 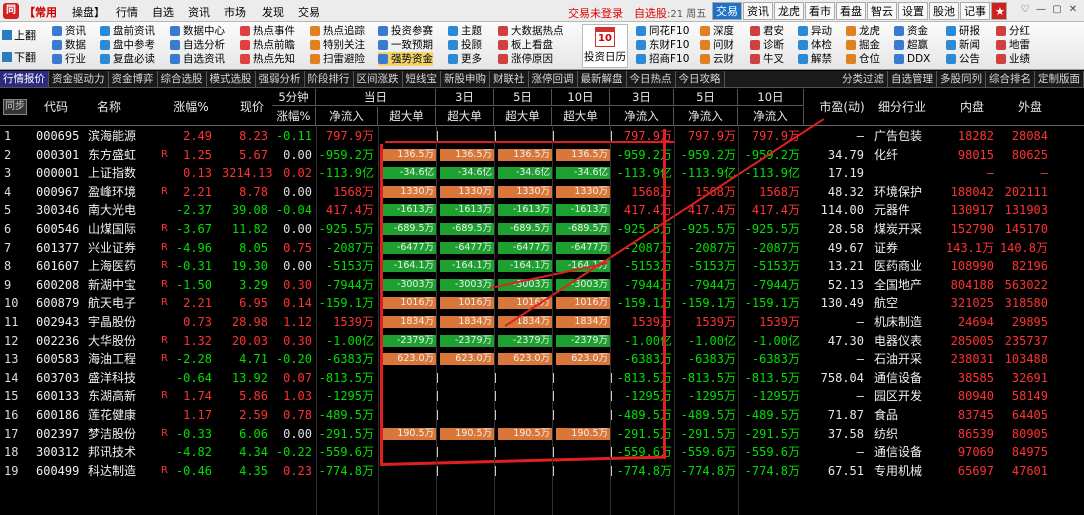 I want to click on tb-ddx: DDX, so click(x=912, y=59).